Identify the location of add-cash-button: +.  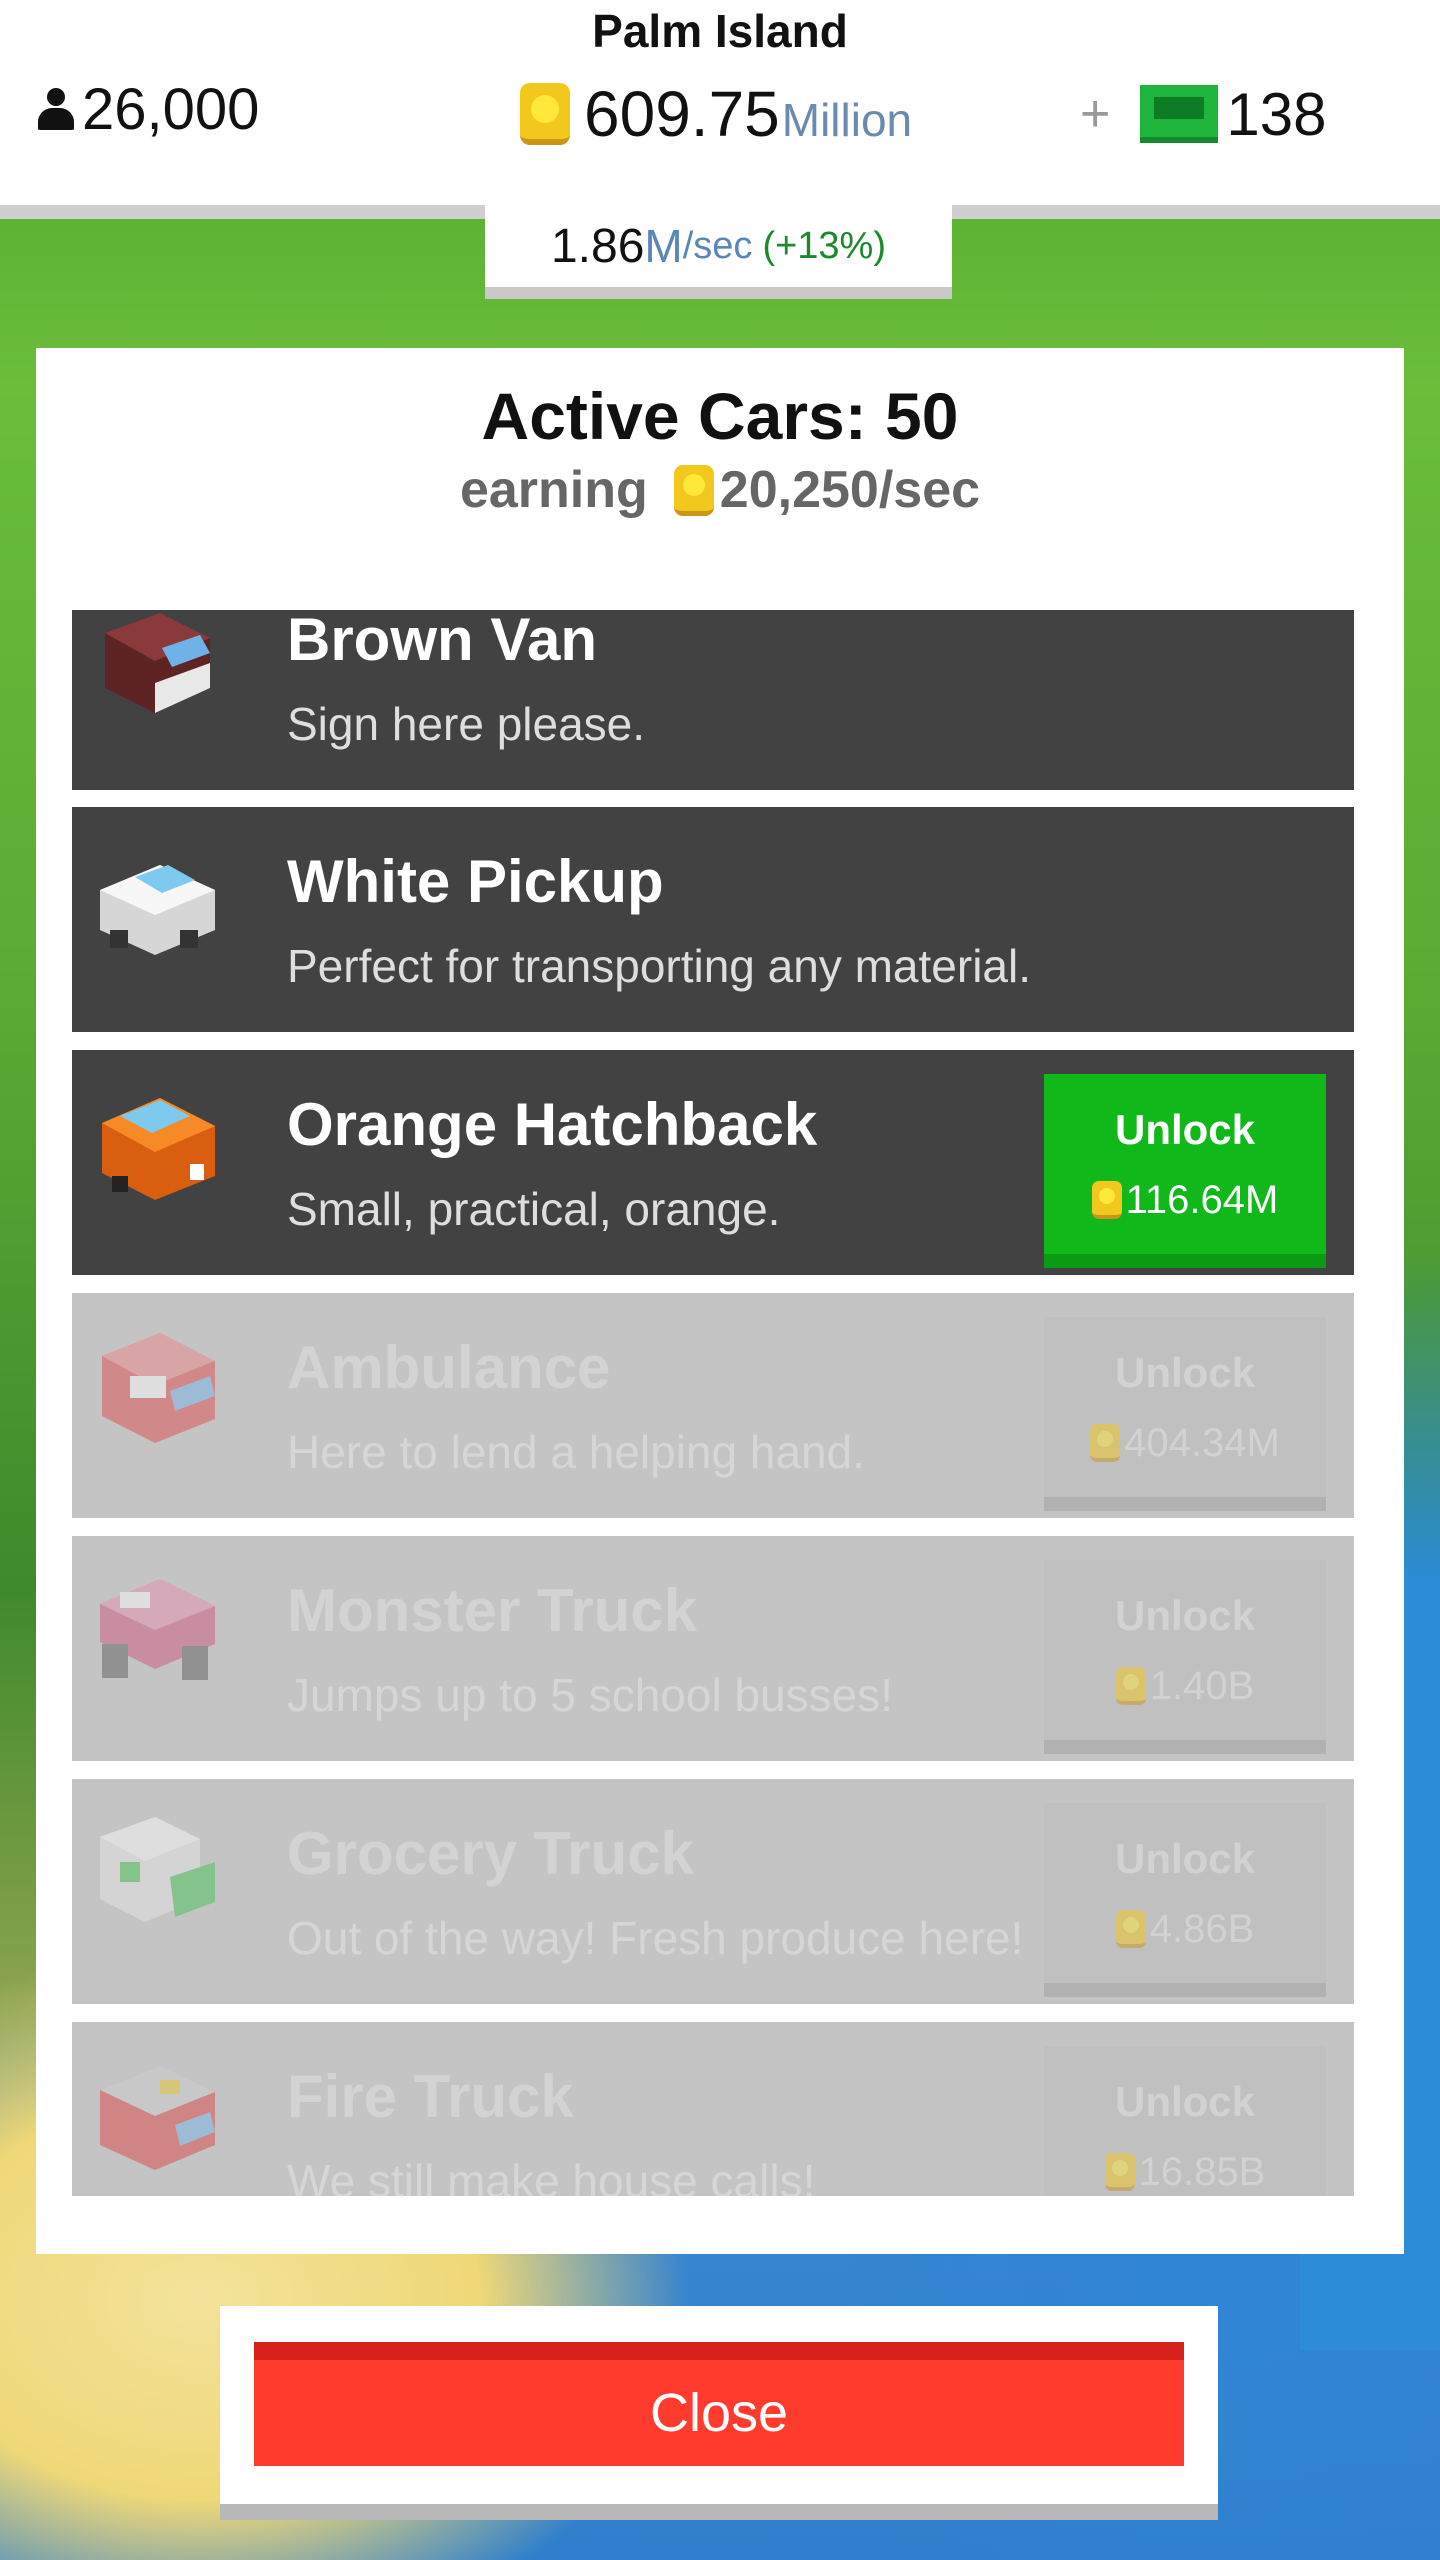
(1095, 114).